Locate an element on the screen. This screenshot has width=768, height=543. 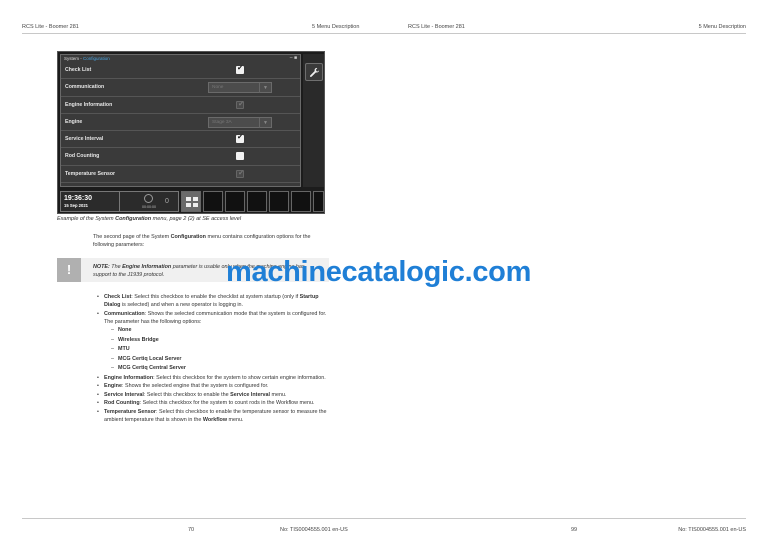
side-toolbar is located at coordinates (313, 120).